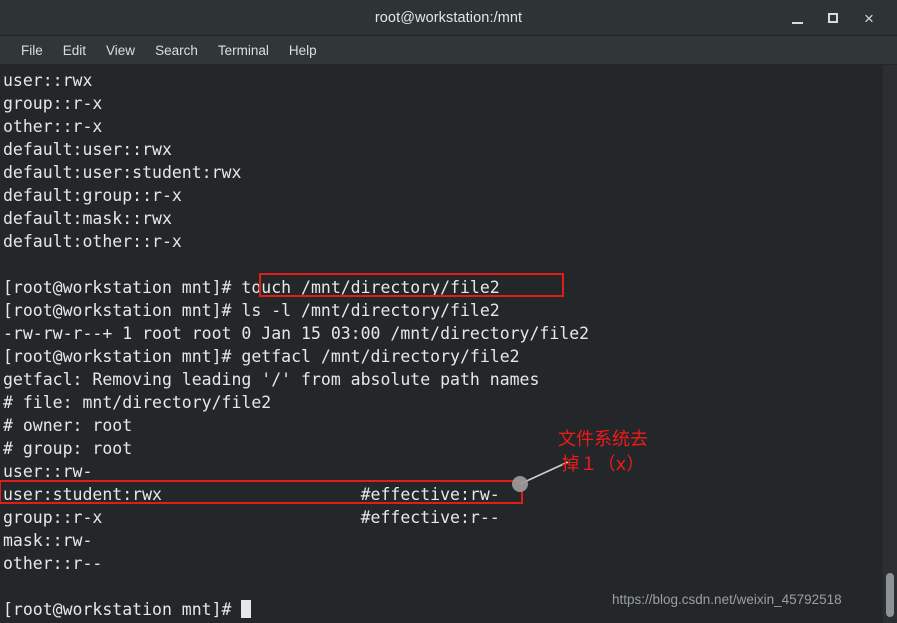  Describe the element at coordinates (53, 103) in the screenshot. I see `terminal-line: group::r-x` at that location.